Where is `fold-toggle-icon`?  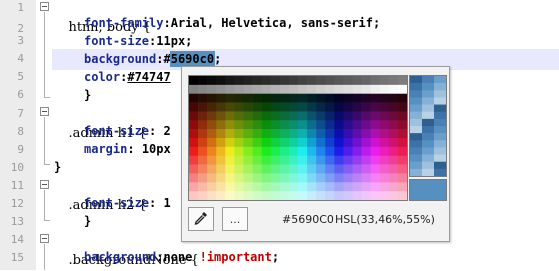 fold-toggle-icon is located at coordinates (44, 238).